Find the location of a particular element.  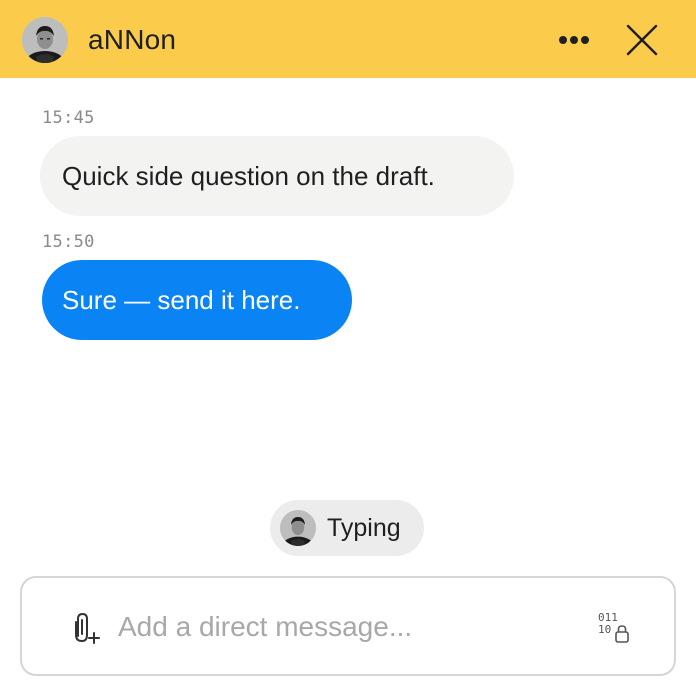

attach-paperclip-plus-icon is located at coordinates (87, 628).